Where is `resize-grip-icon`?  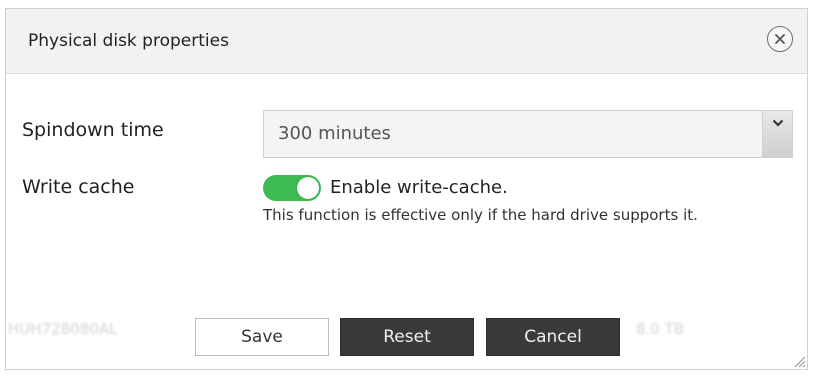
resize-grip-icon is located at coordinates (798, 360).